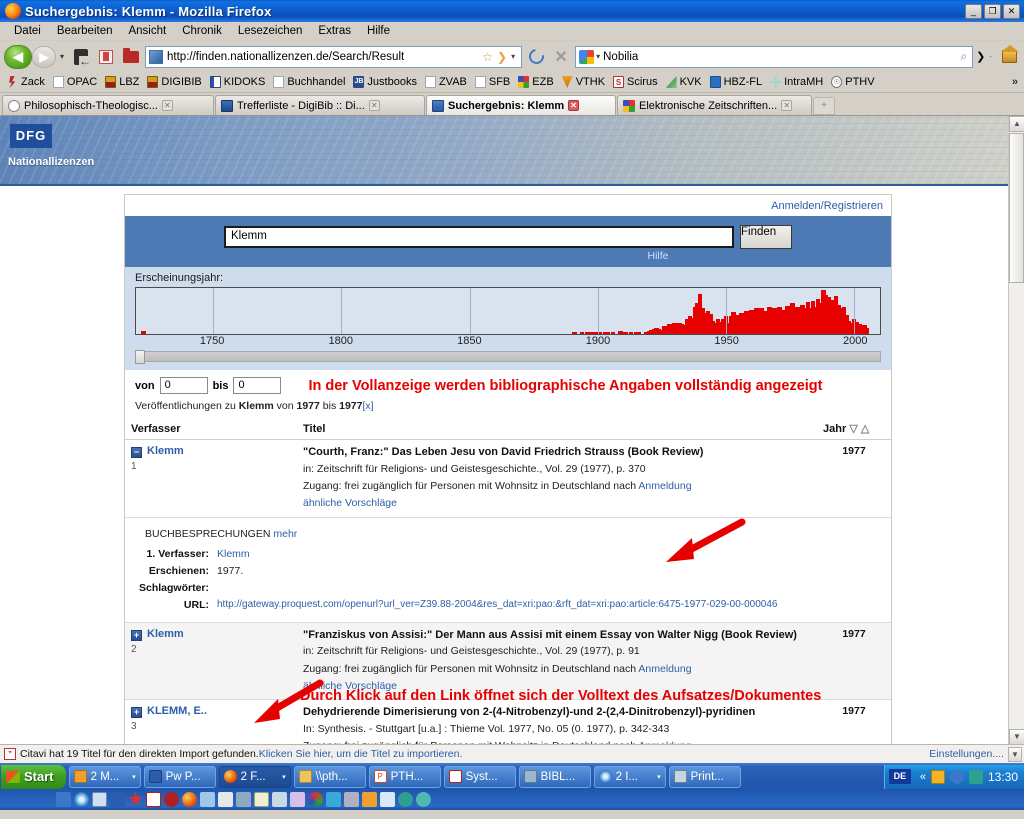 This screenshot has height=819, width=1024. I want to click on stop-icon, so click(106, 57).